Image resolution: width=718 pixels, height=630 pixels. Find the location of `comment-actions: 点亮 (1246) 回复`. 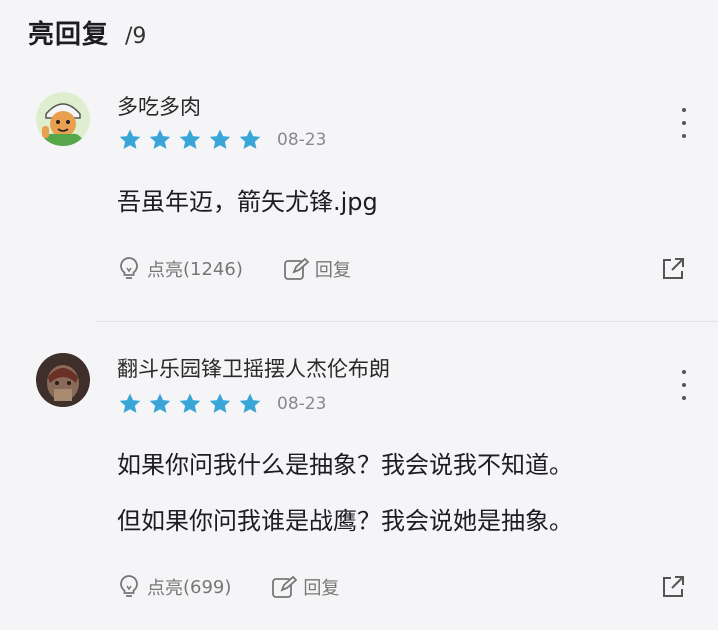

comment-actions: 点亮 (1246) 回复 is located at coordinates (234, 269).